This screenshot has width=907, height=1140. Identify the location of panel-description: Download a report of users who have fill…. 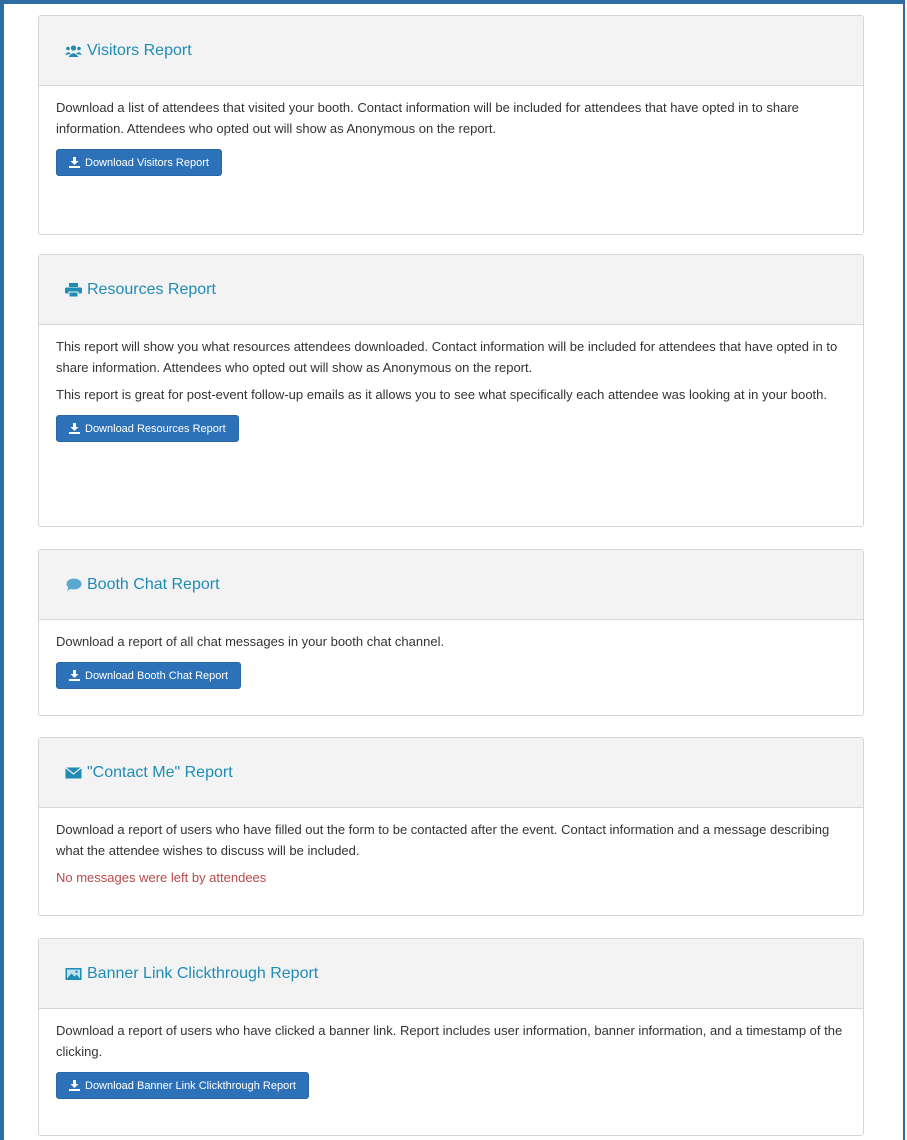
(443, 840).